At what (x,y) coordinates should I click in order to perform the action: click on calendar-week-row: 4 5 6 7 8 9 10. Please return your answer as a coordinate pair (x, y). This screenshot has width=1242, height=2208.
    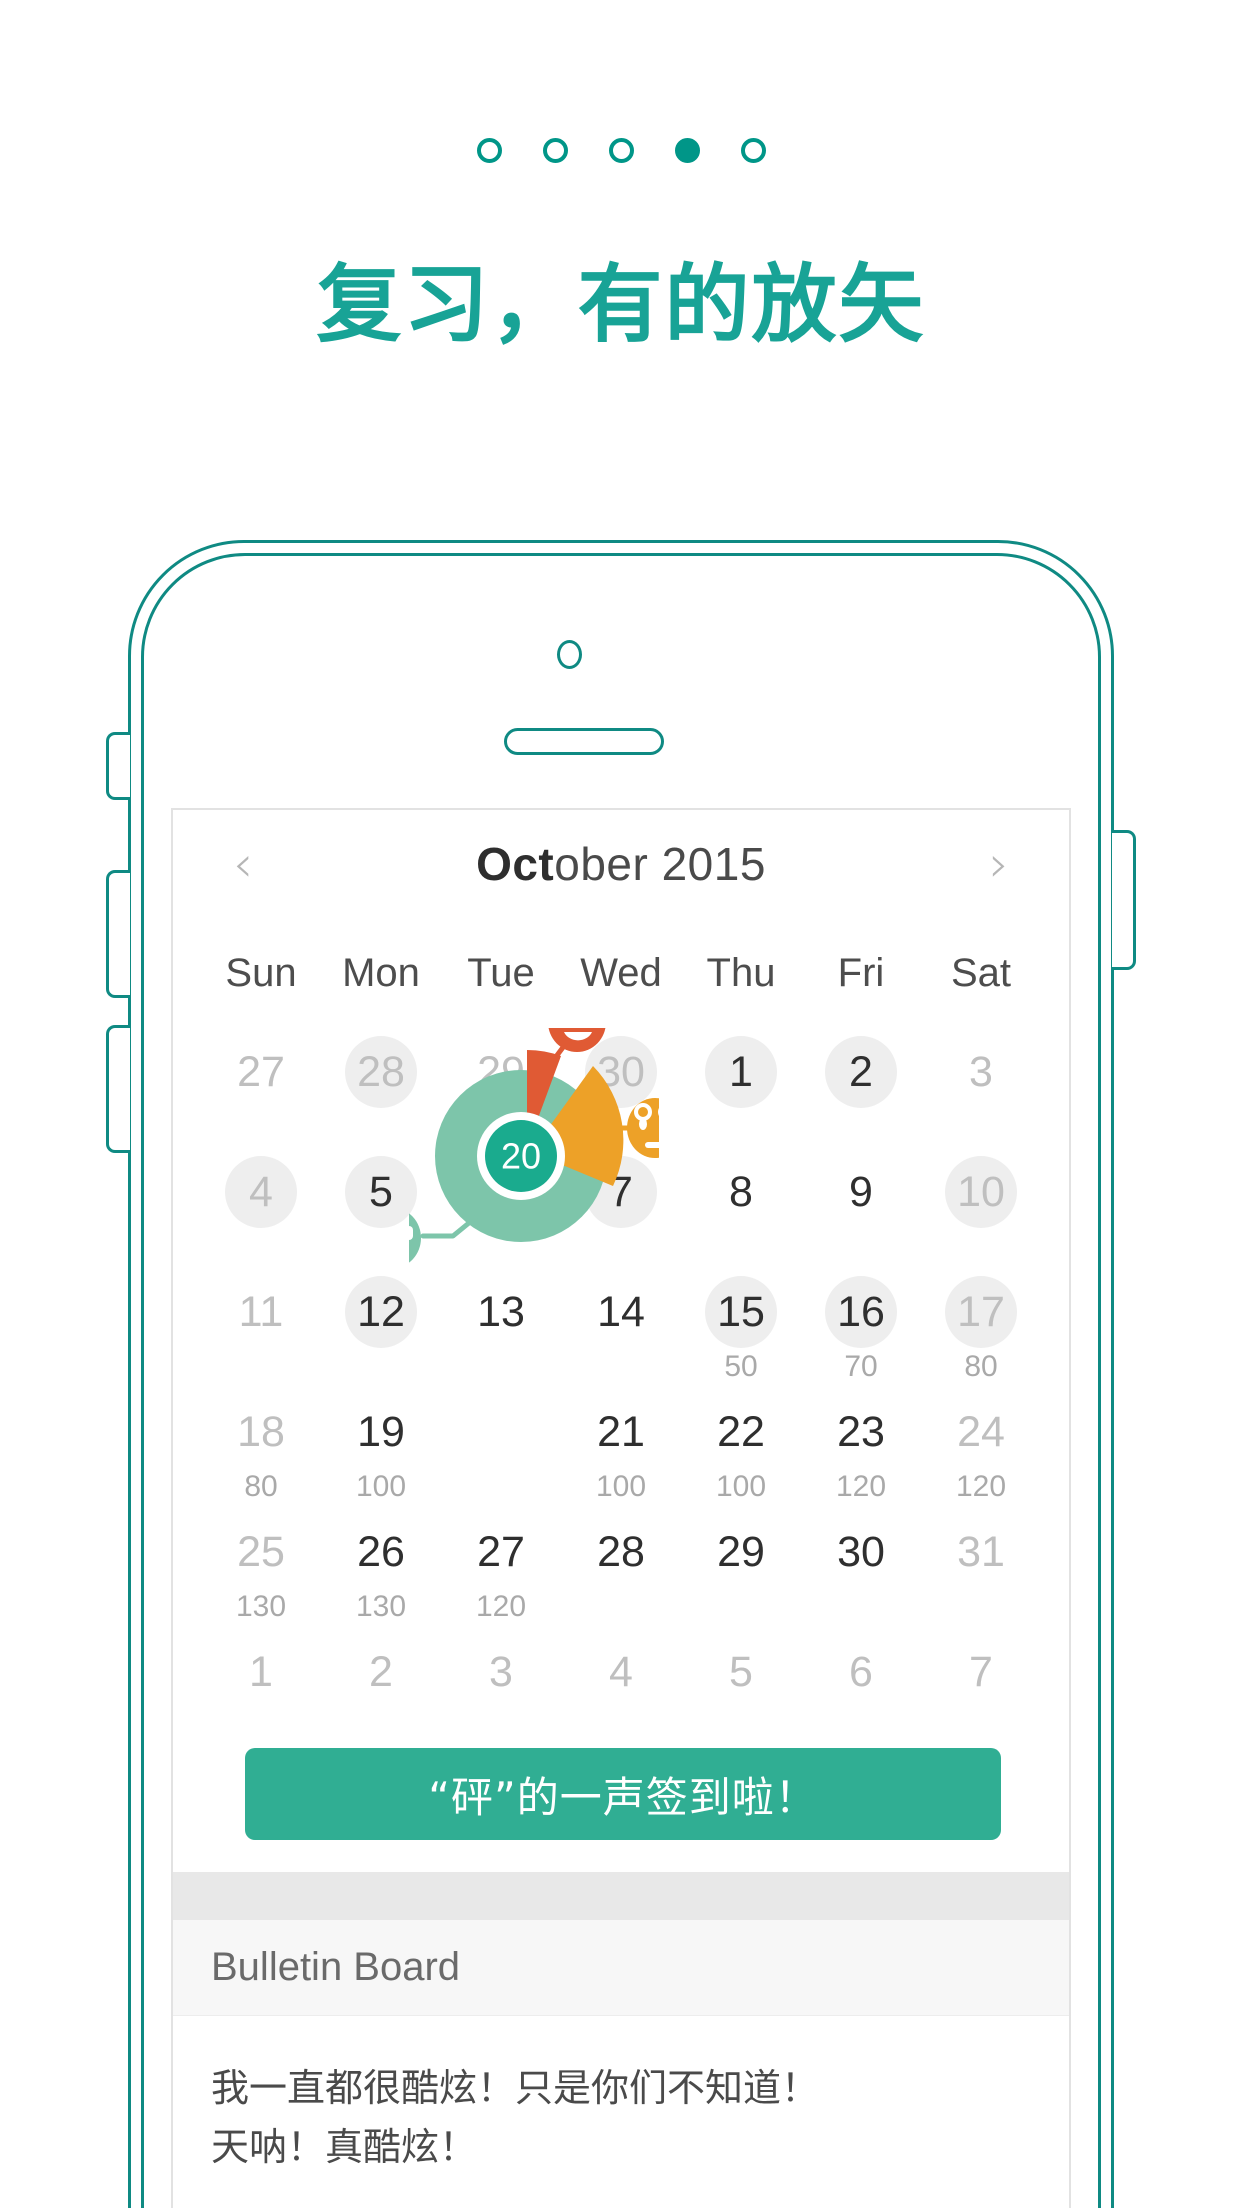
    Looking at the image, I should click on (621, 1208).